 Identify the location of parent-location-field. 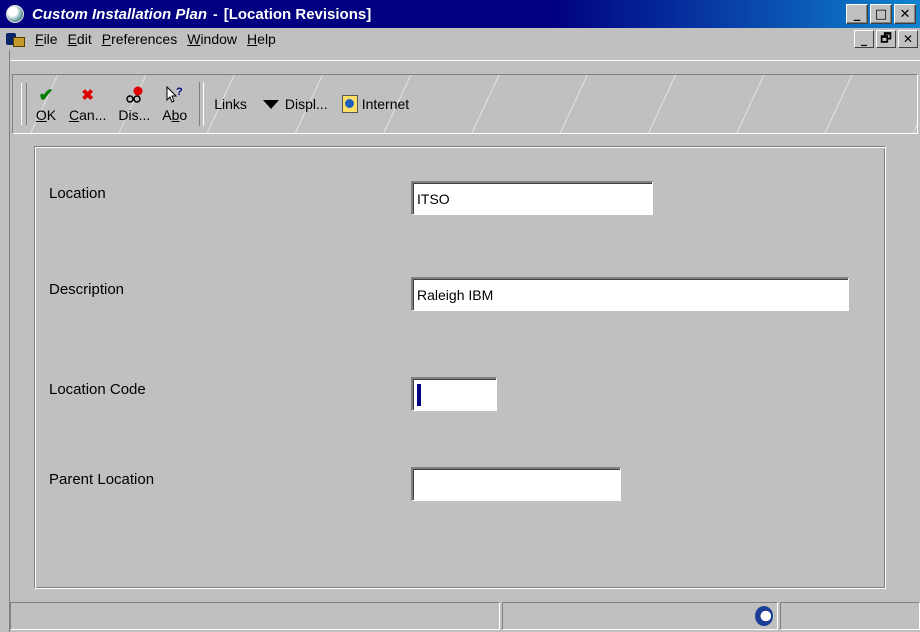
(516, 484).